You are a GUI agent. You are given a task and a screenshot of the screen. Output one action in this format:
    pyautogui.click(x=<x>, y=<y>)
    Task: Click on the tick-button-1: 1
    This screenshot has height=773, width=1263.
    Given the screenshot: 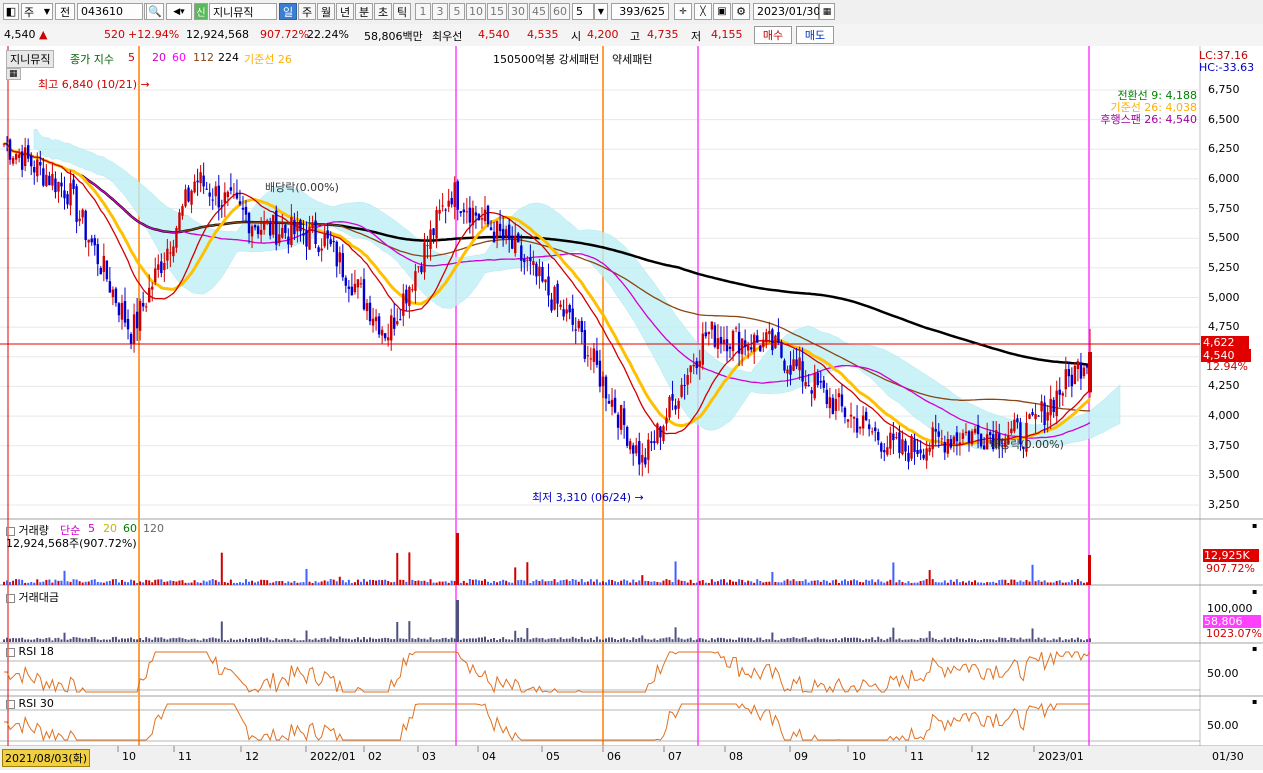 What is the action you would take?
    pyautogui.click(x=423, y=11)
    